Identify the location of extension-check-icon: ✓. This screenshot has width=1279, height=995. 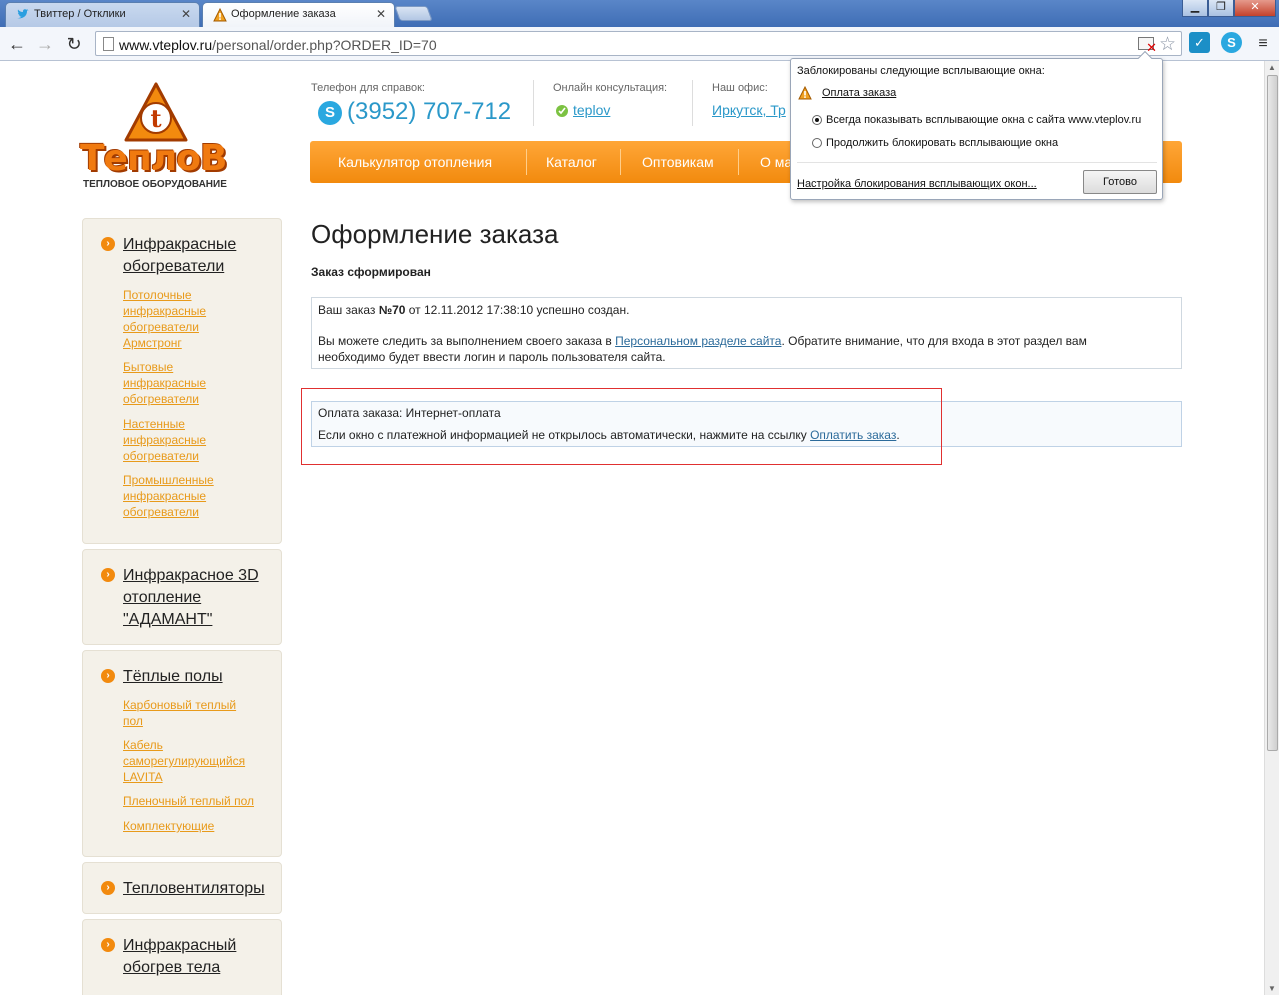
(1199, 42).